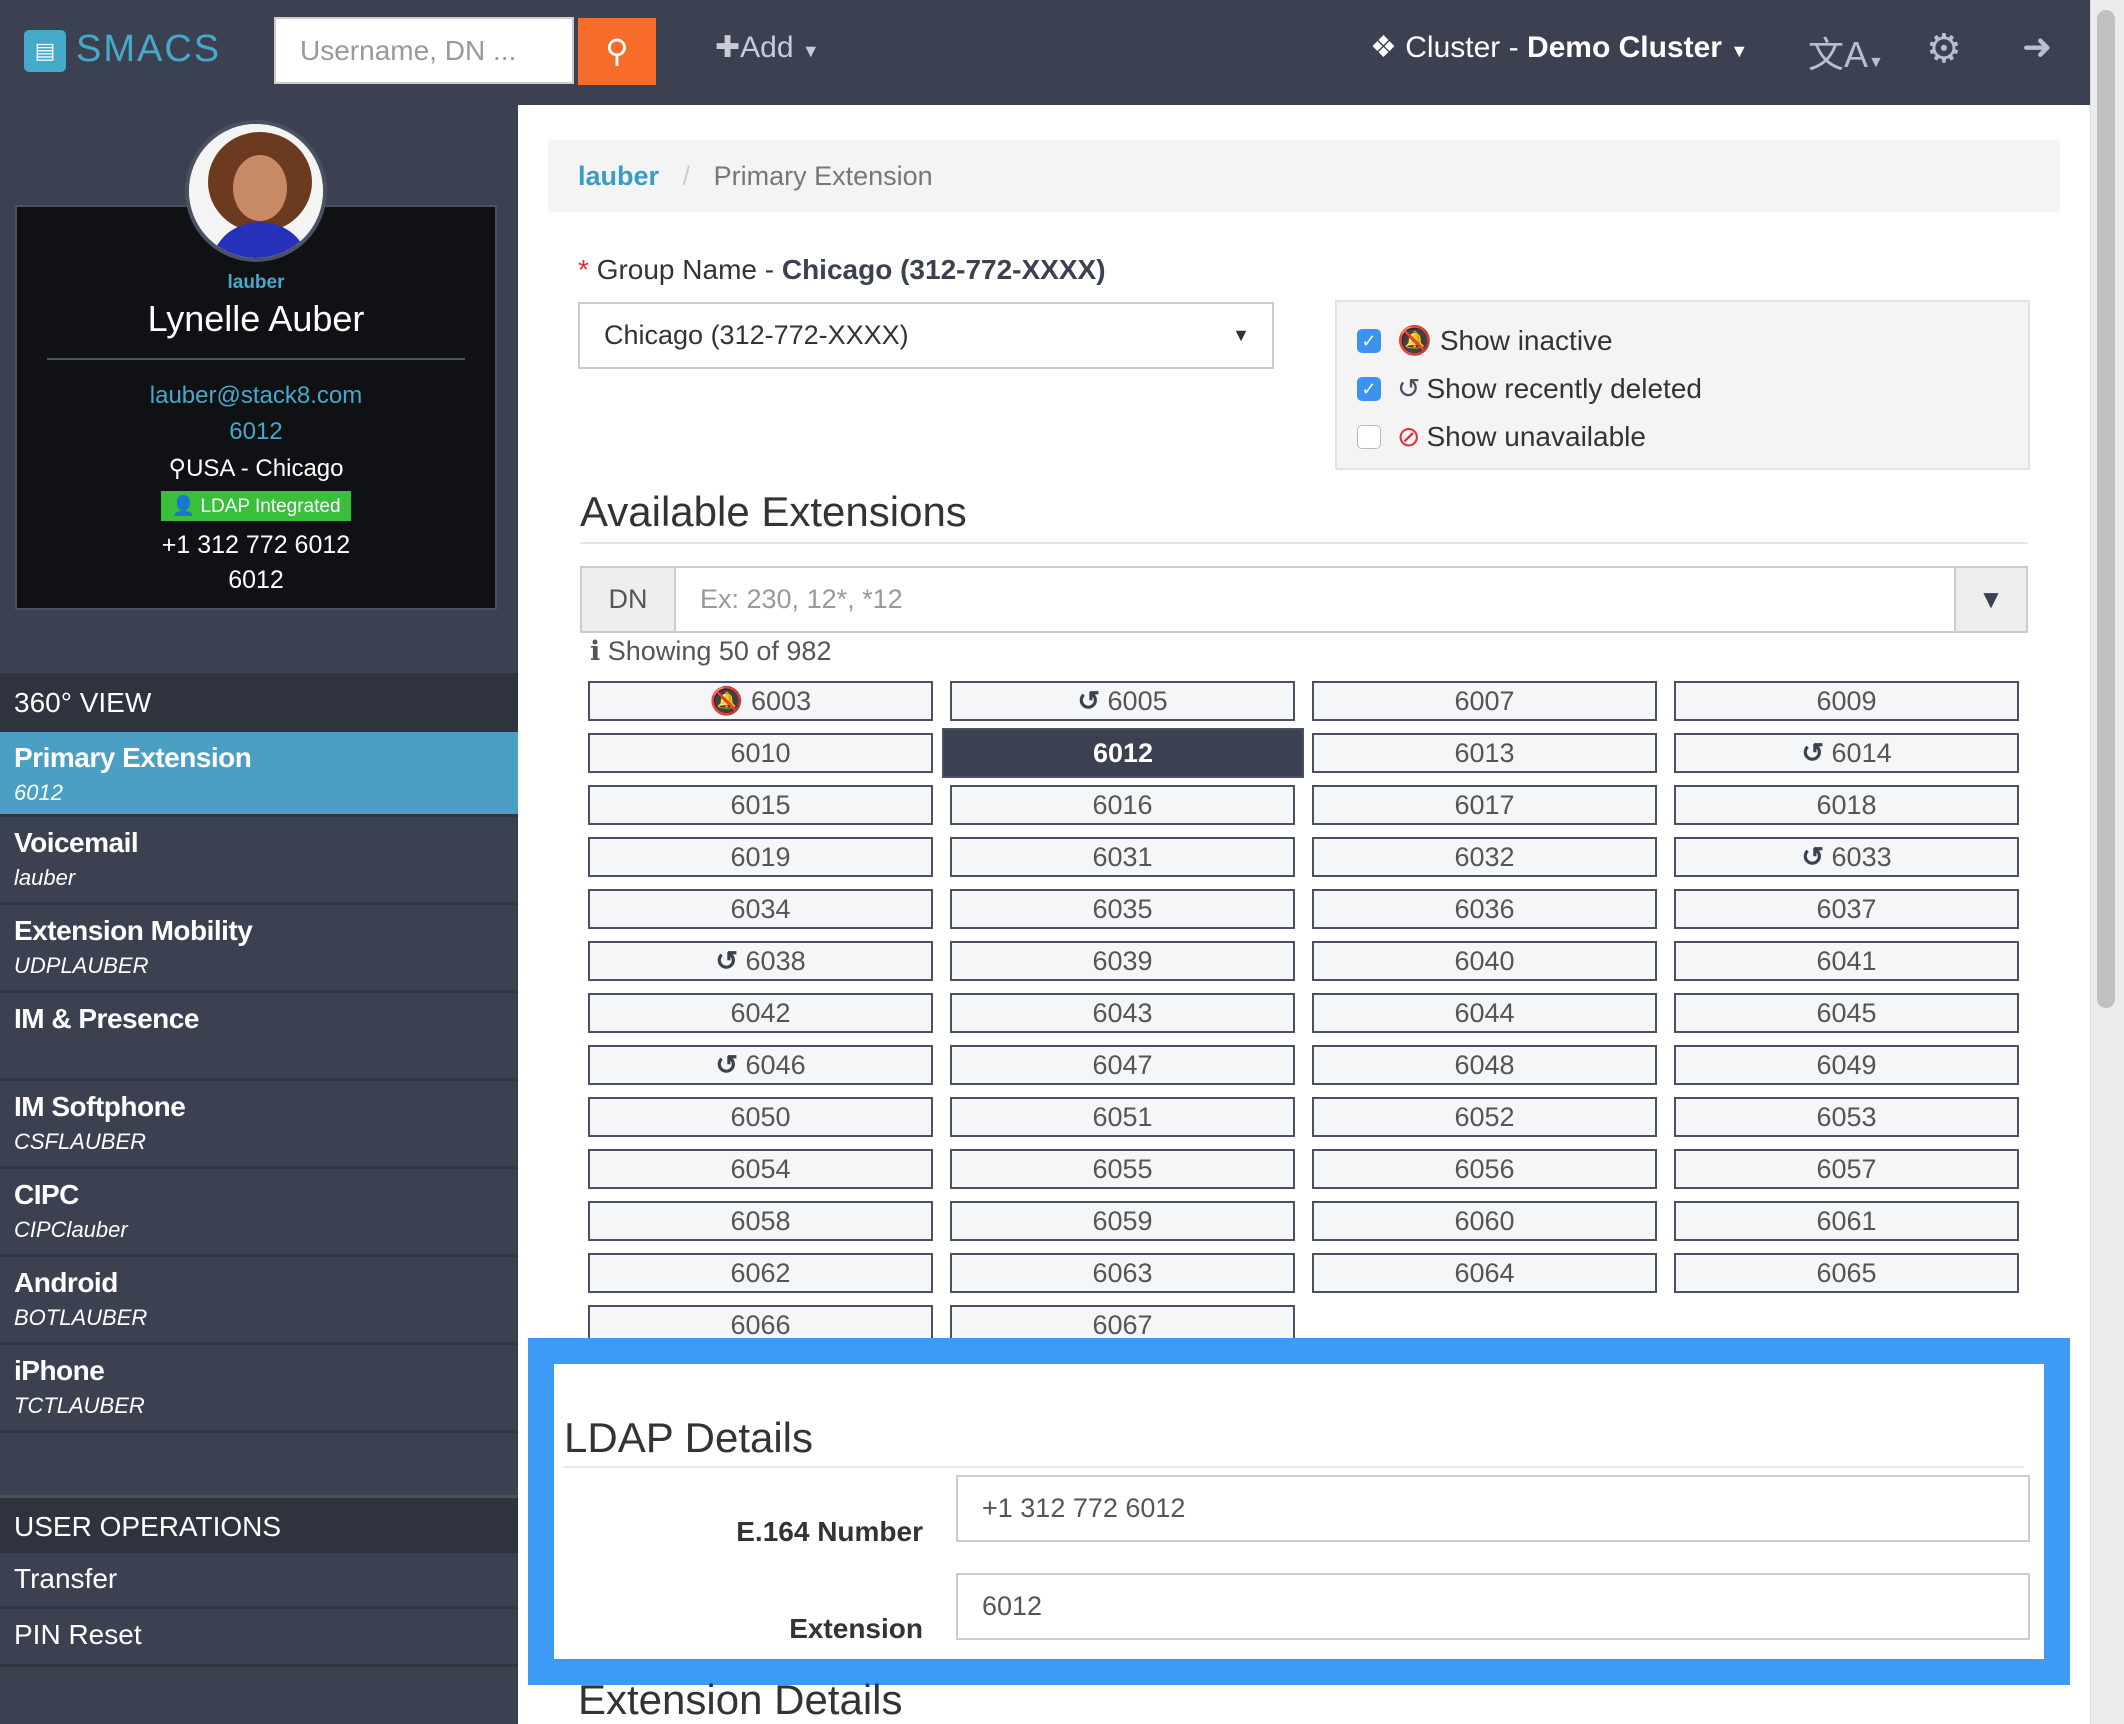 Image resolution: width=2124 pixels, height=1724 pixels. What do you see at coordinates (760, 1273) in the screenshot?
I see `extension-button-6062: 6062` at bounding box center [760, 1273].